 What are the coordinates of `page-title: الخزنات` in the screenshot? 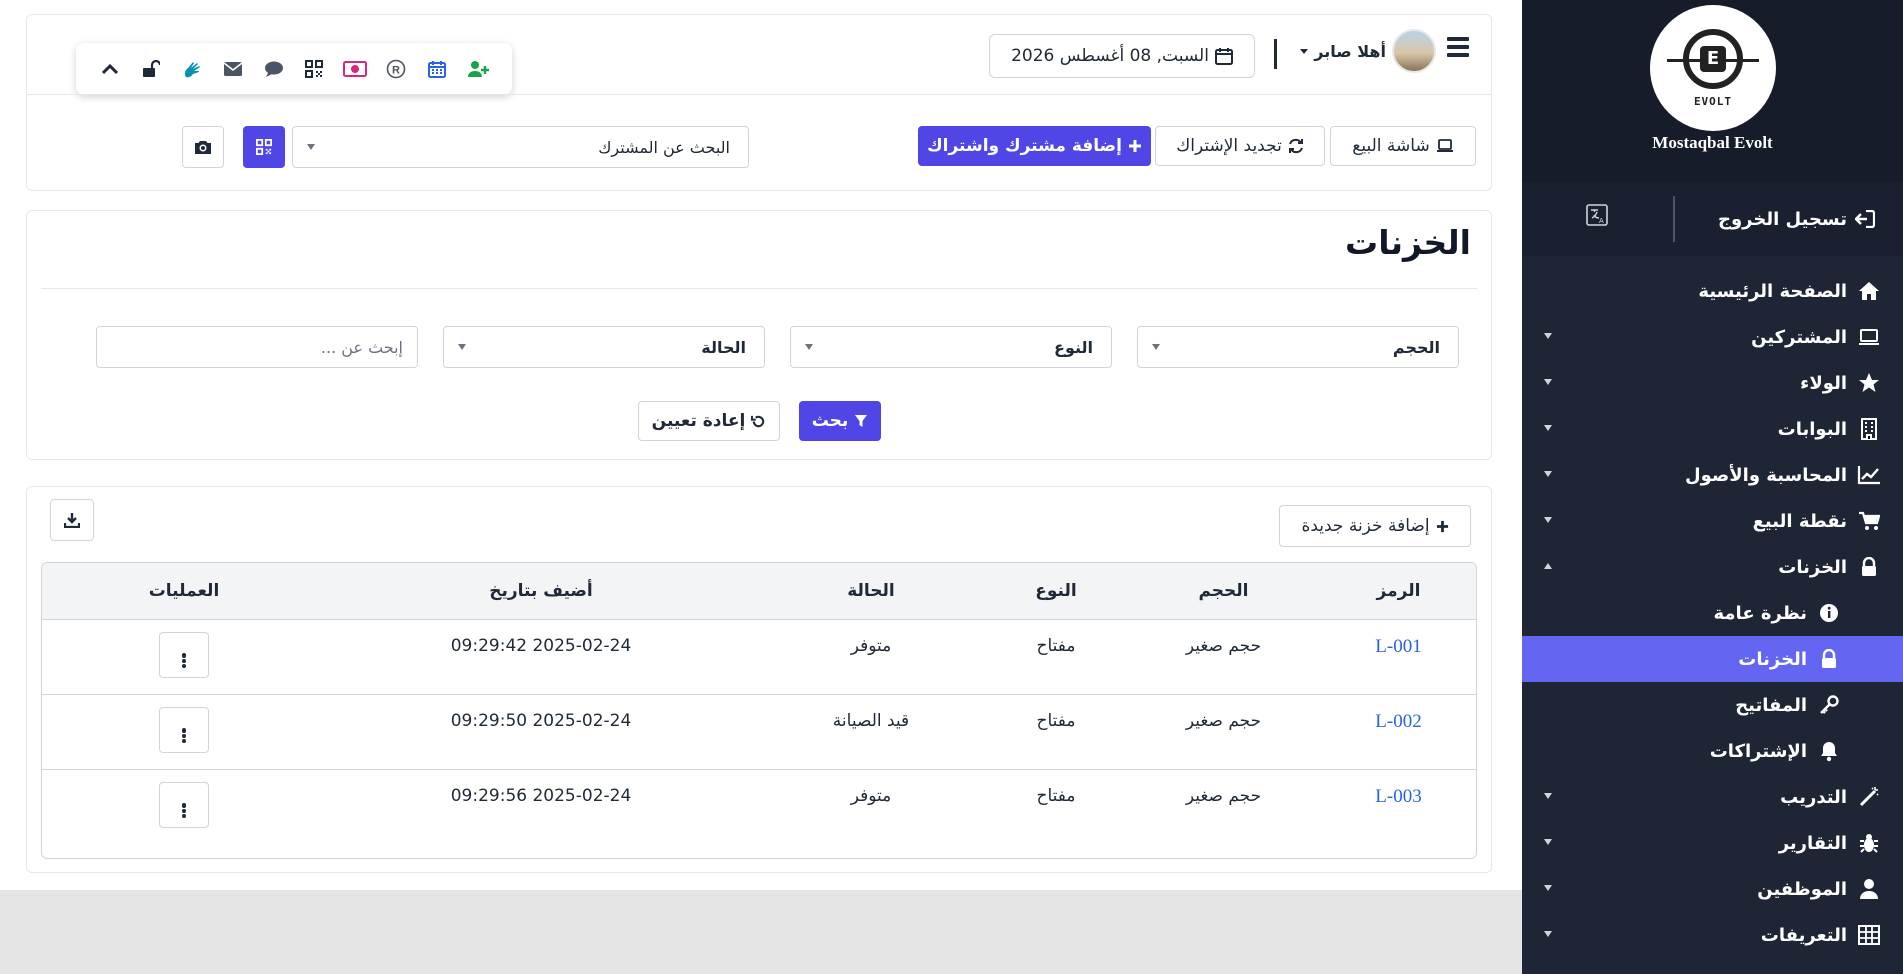 It's located at (1408, 242).